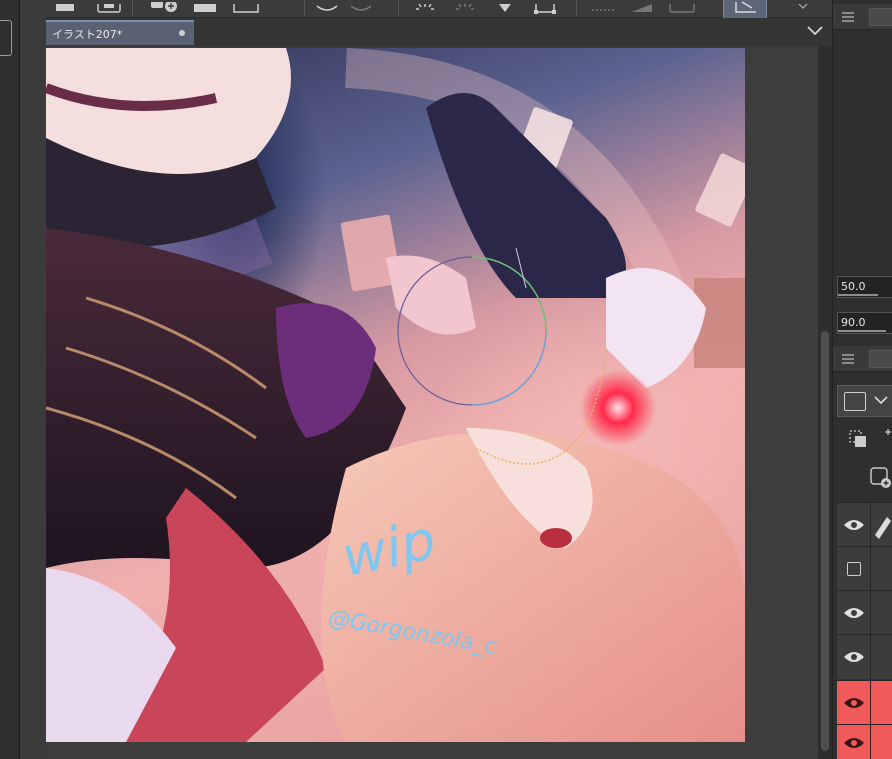 The image size is (892, 759). What do you see at coordinates (205, 8) in the screenshot?
I see `folder-icon` at bounding box center [205, 8].